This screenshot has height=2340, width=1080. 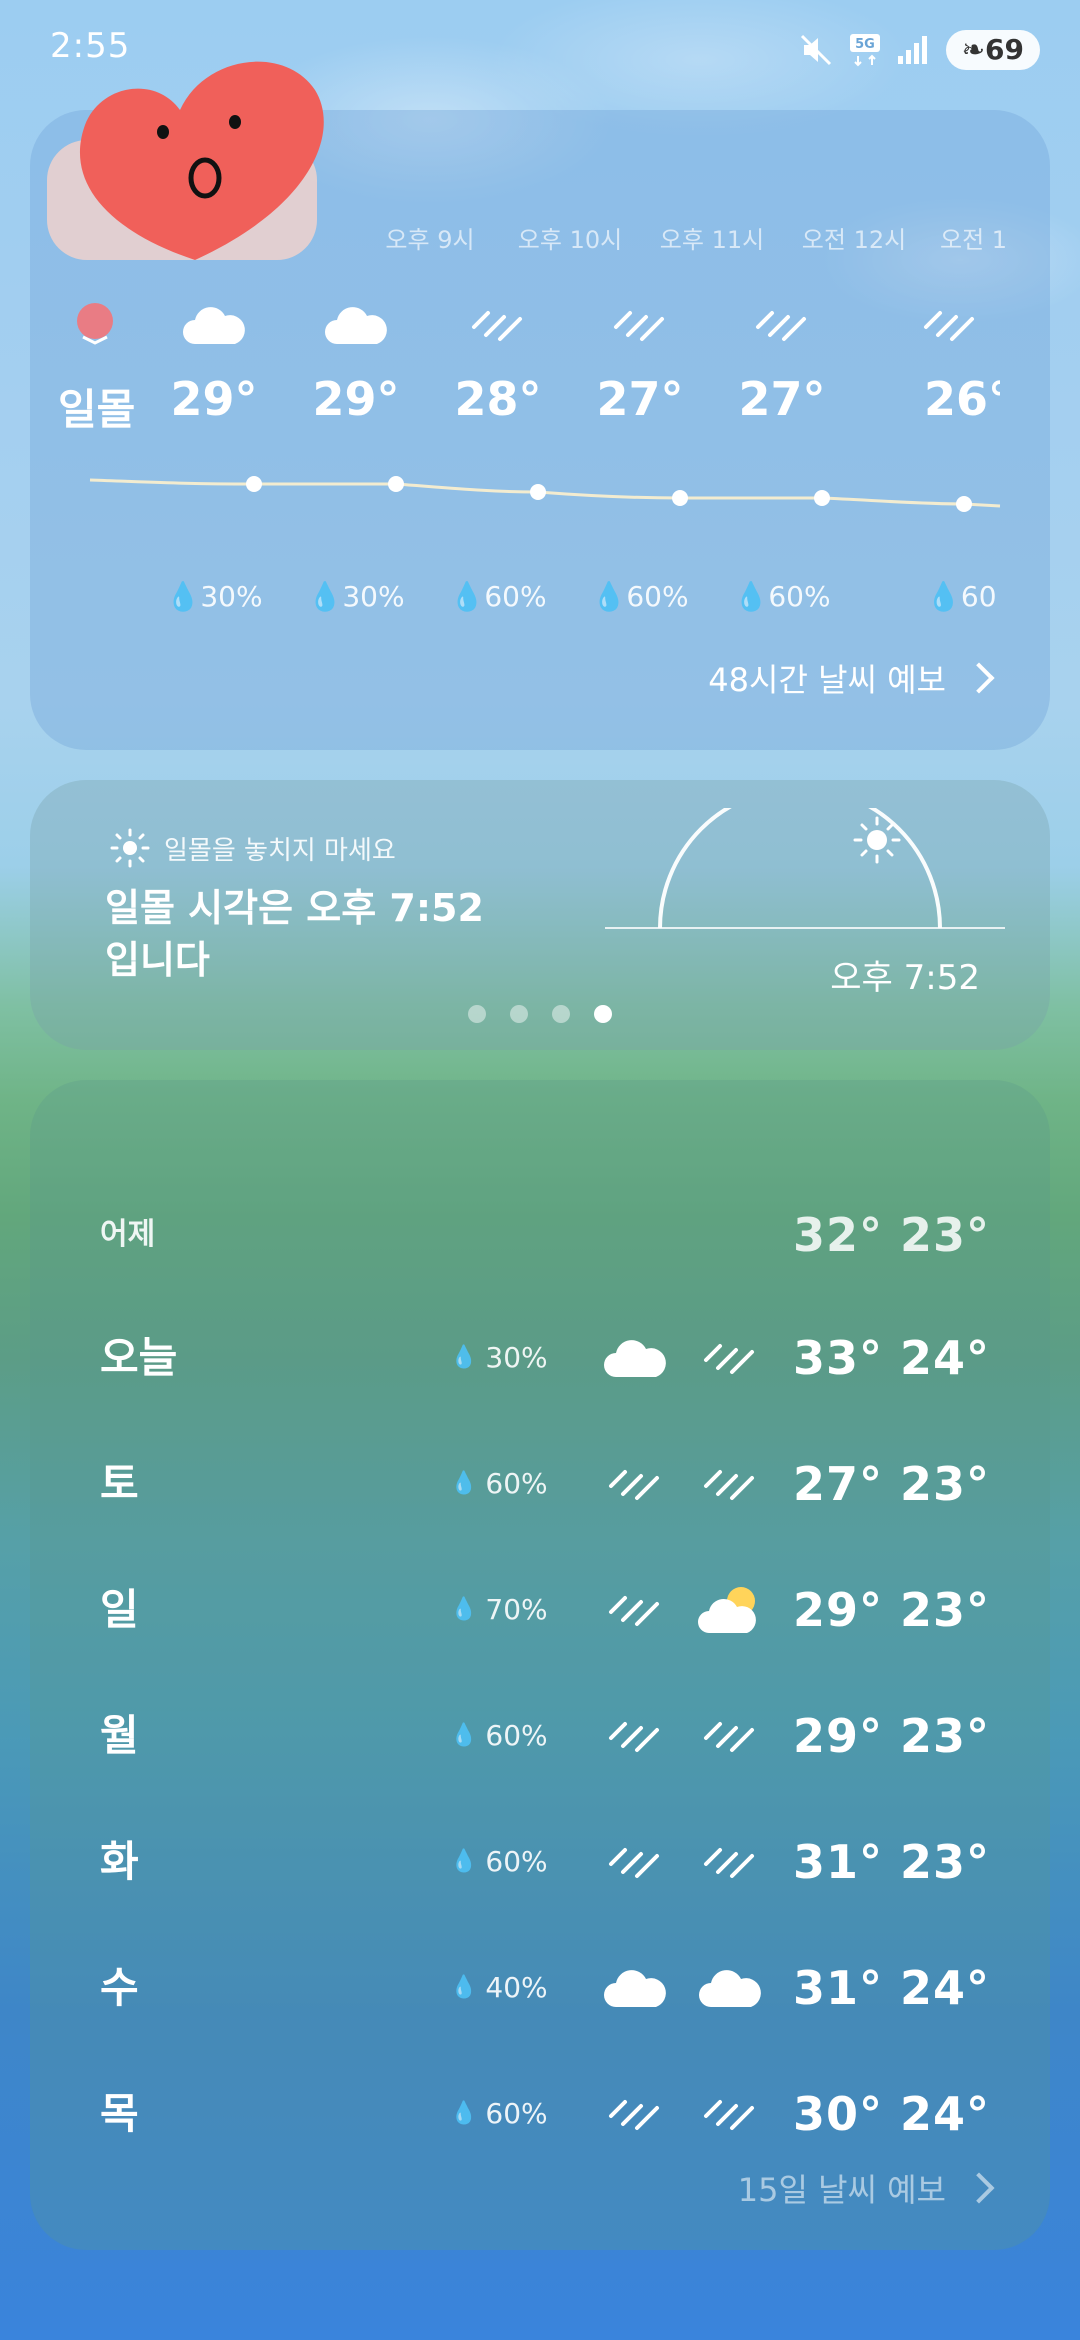 What do you see at coordinates (891, 2114) in the screenshot?
I see `day-temps: 30° 24°` at bounding box center [891, 2114].